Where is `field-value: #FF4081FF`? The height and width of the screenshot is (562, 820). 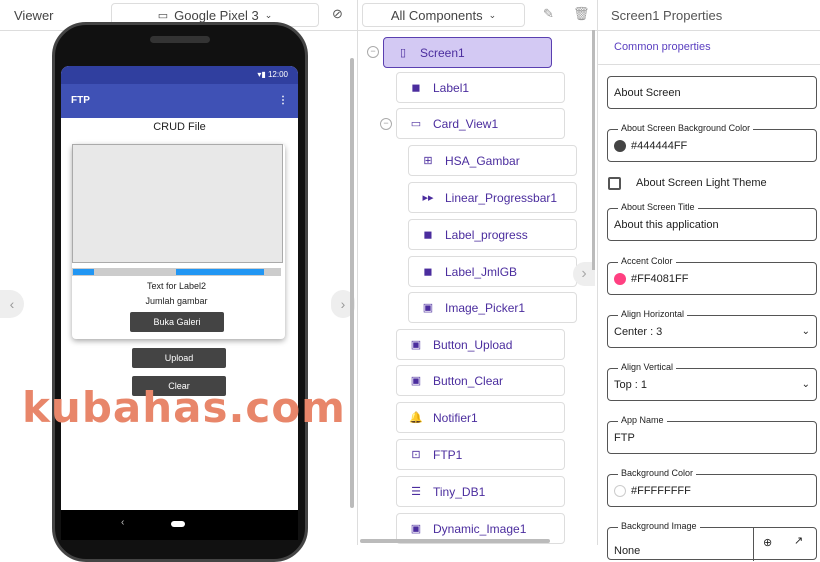
field-value: #FF4081FF is located at coordinates (660, 278).